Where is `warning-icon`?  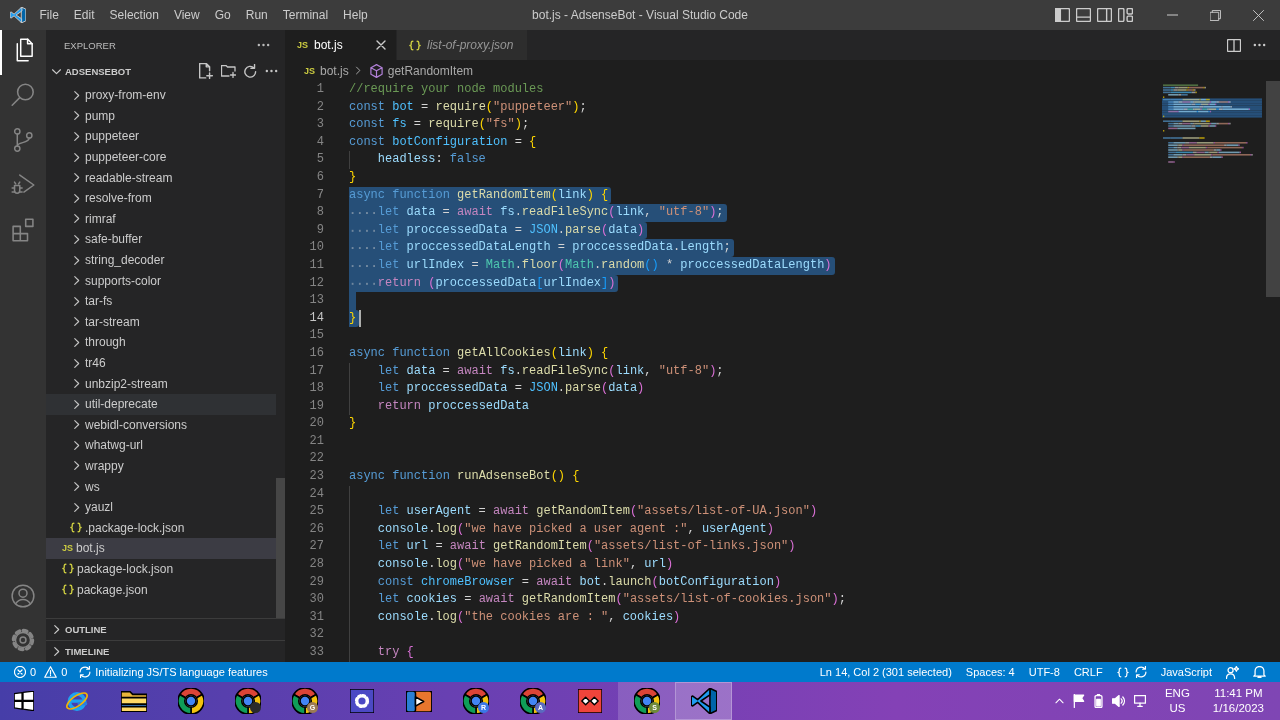 warning-icon is located at coordinates (51, 672).